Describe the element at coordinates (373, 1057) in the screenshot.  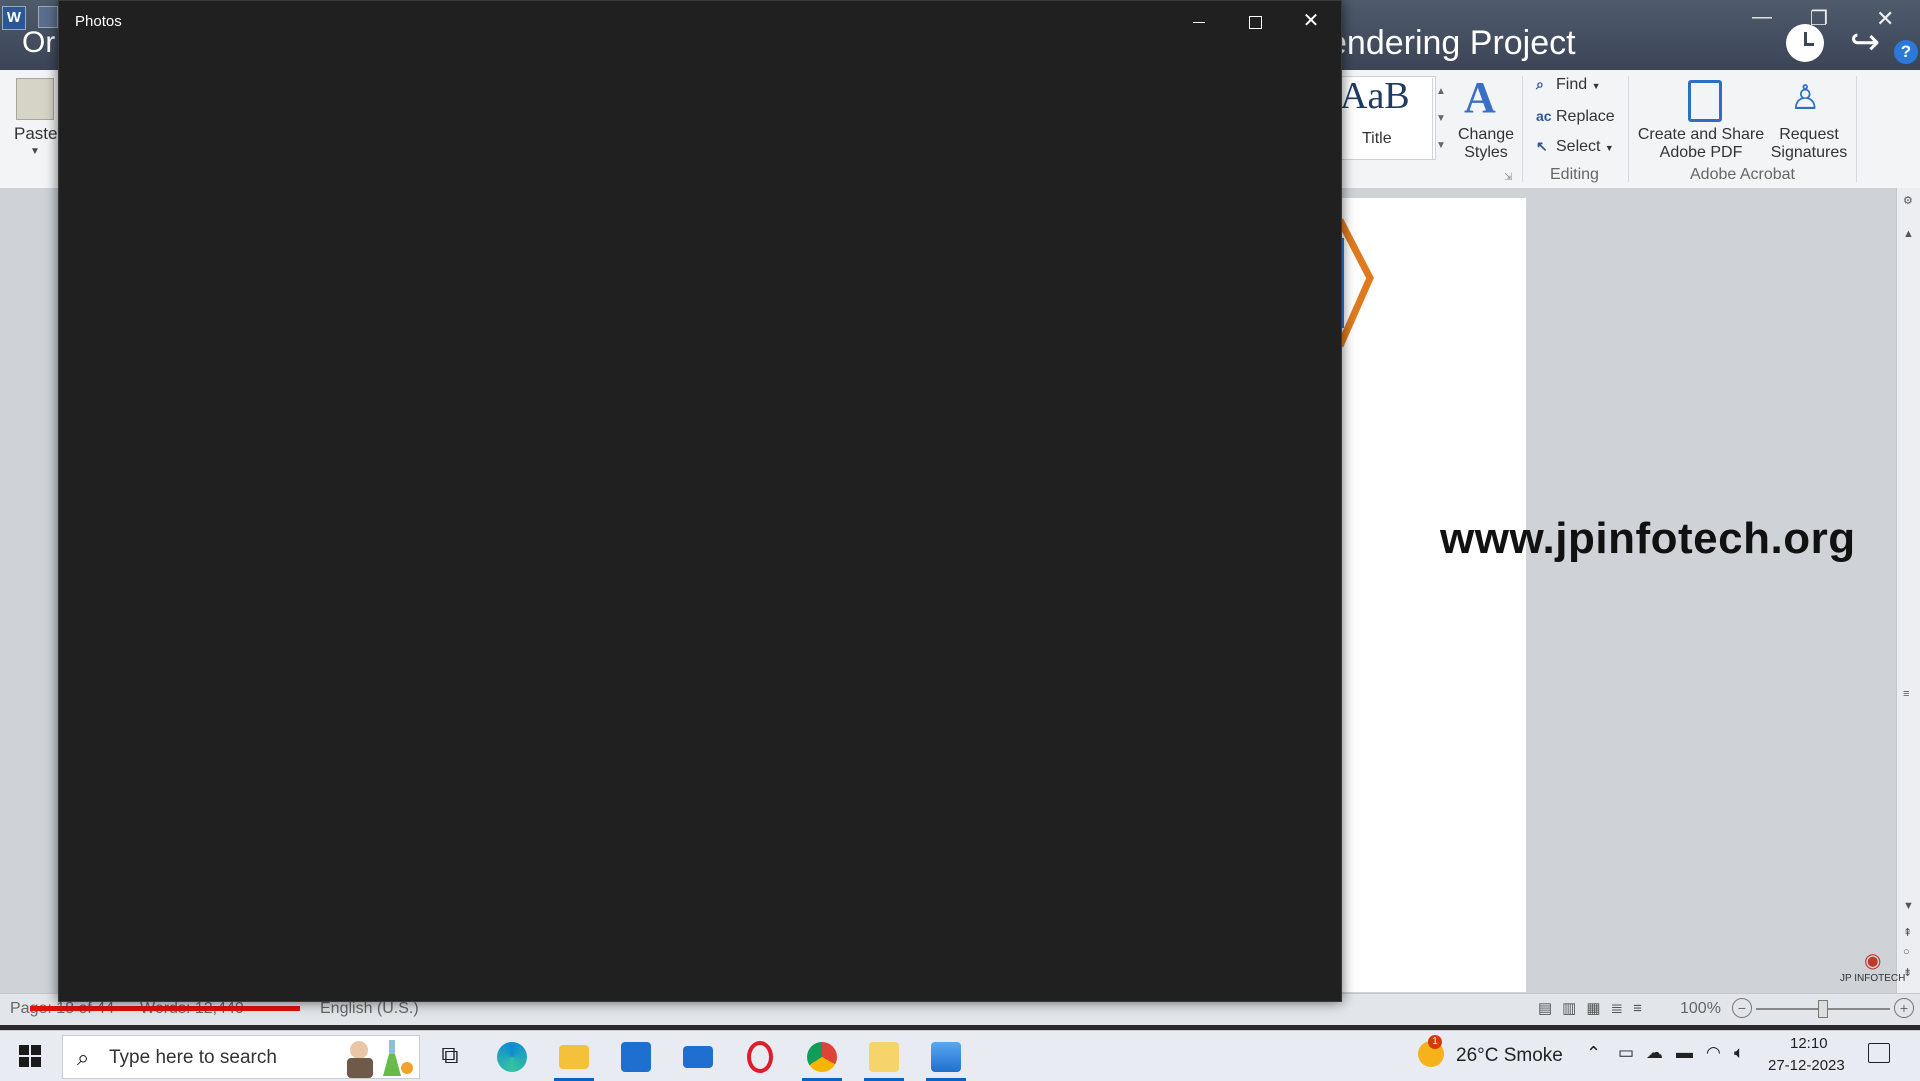
I see `search-highlight-art-icon` at that location.